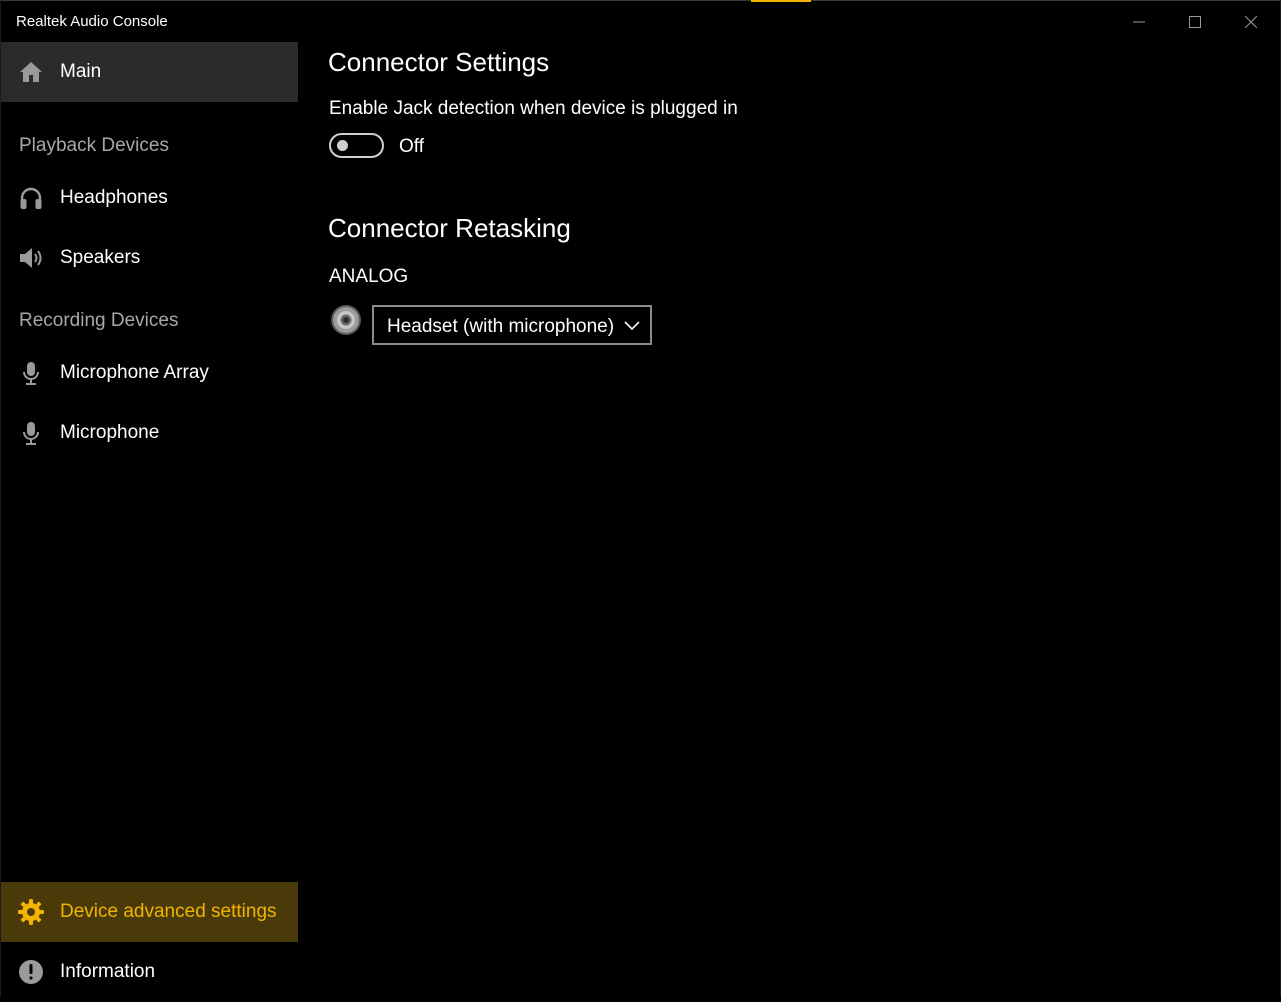 The image size is (1281, 1002). I want to click on close-icon, so click(1251, 21).